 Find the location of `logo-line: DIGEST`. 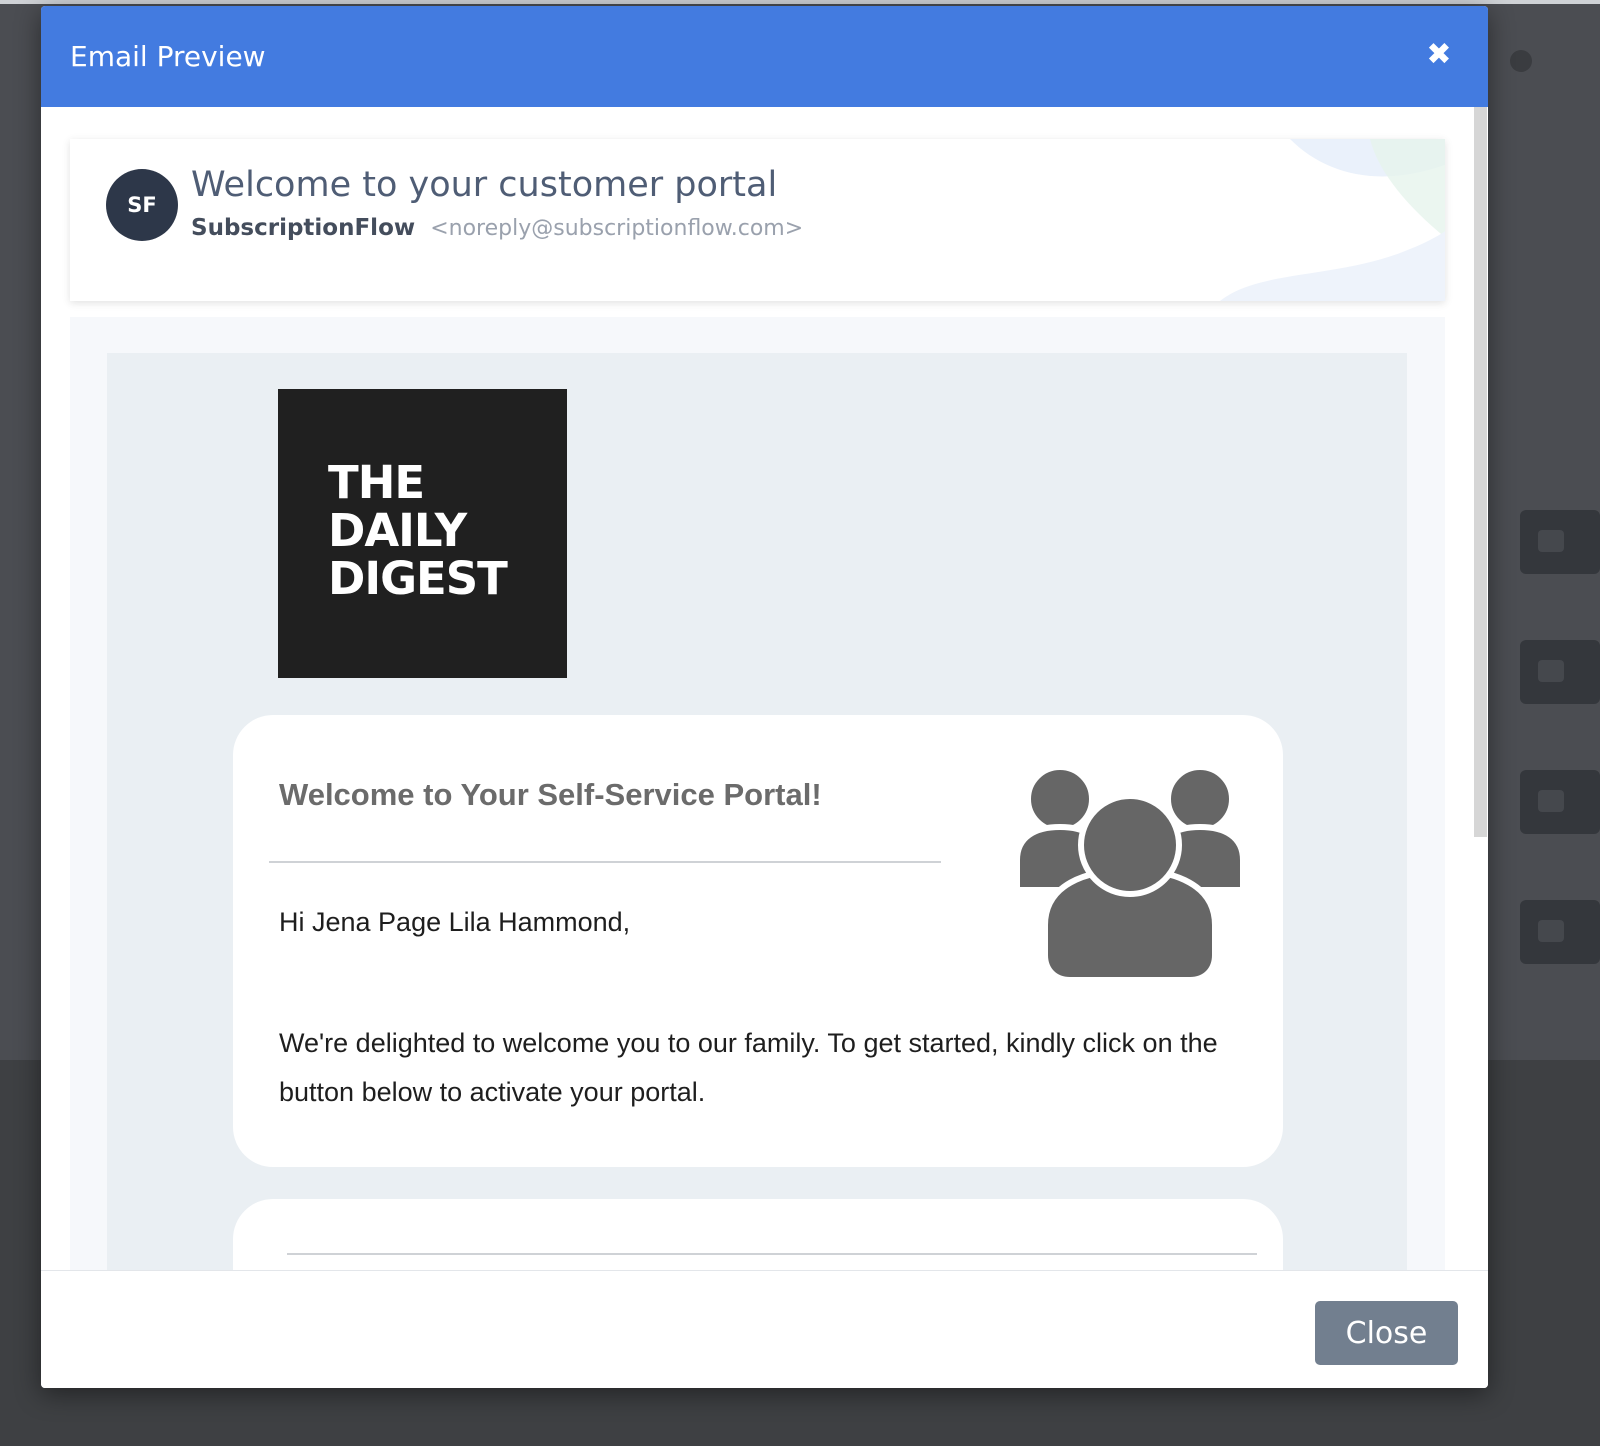

logo-line: DIGEST is located at coordinates (418, 578).